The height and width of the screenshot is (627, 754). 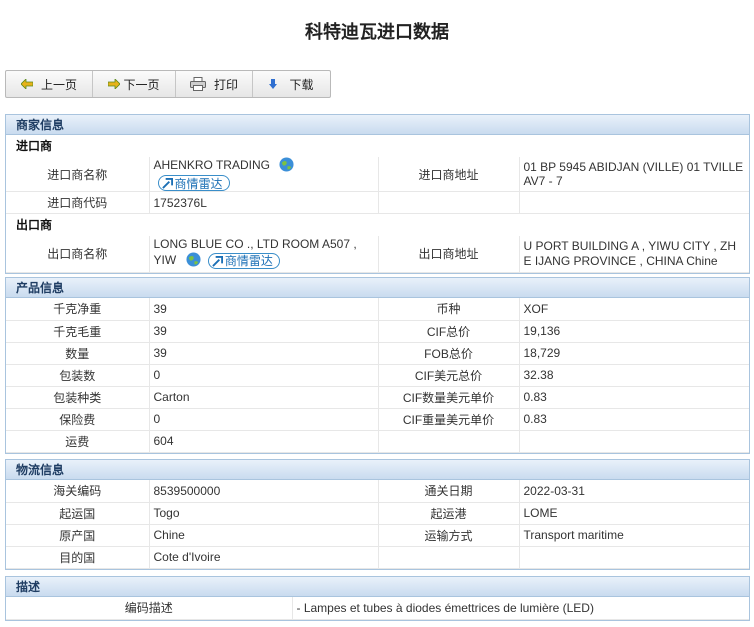 I want to click on product-label-cell: CIF美元总价, so click(x=449, y=375).